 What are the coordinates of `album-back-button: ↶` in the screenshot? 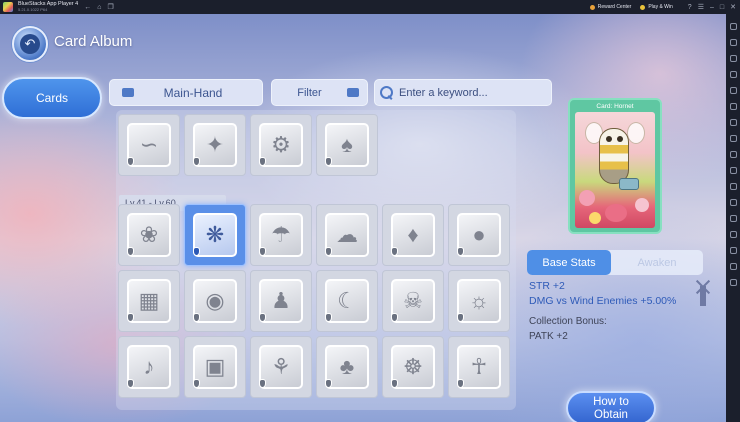 It's located at (30, 44).